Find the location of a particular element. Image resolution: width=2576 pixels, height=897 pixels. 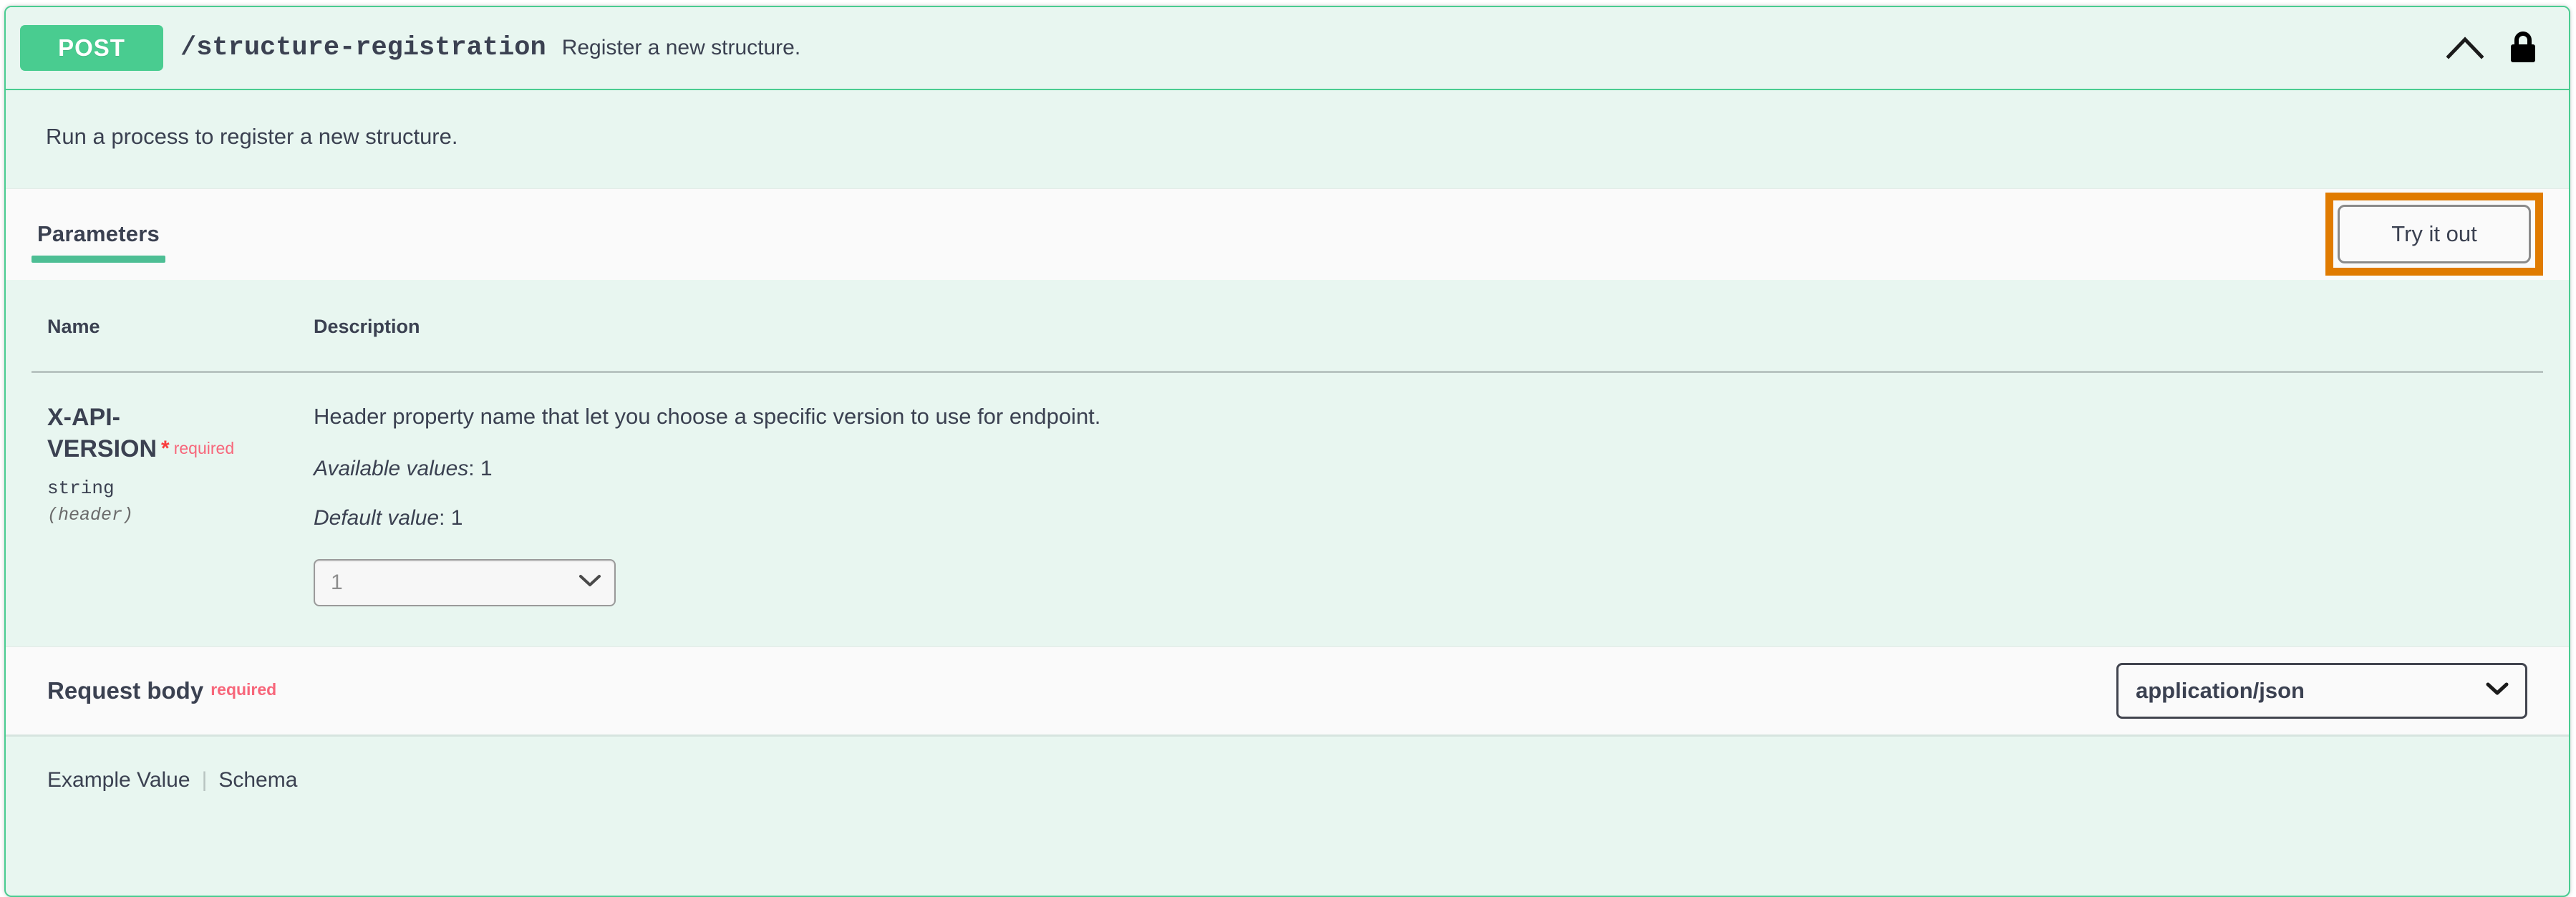

parameter-input-wrap: 1 is located at coordinates (1428, 582).